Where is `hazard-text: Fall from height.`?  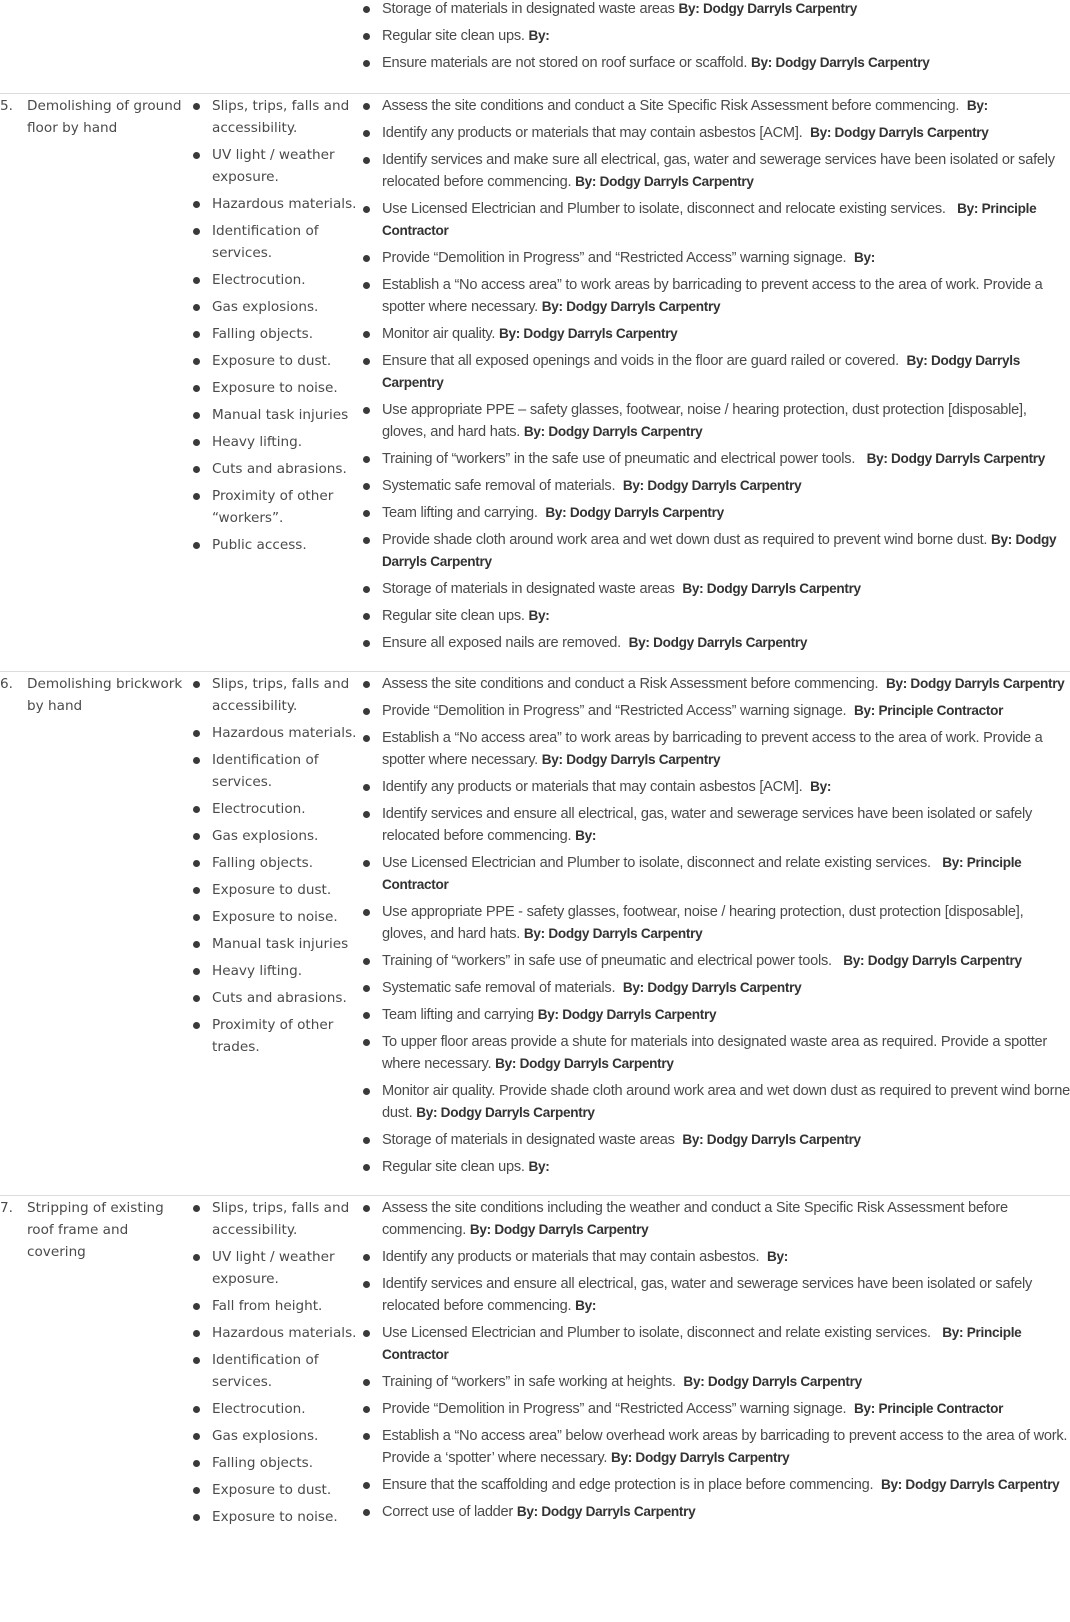
hazard-text: Fall from height. is located at coordinates (267, 1306).